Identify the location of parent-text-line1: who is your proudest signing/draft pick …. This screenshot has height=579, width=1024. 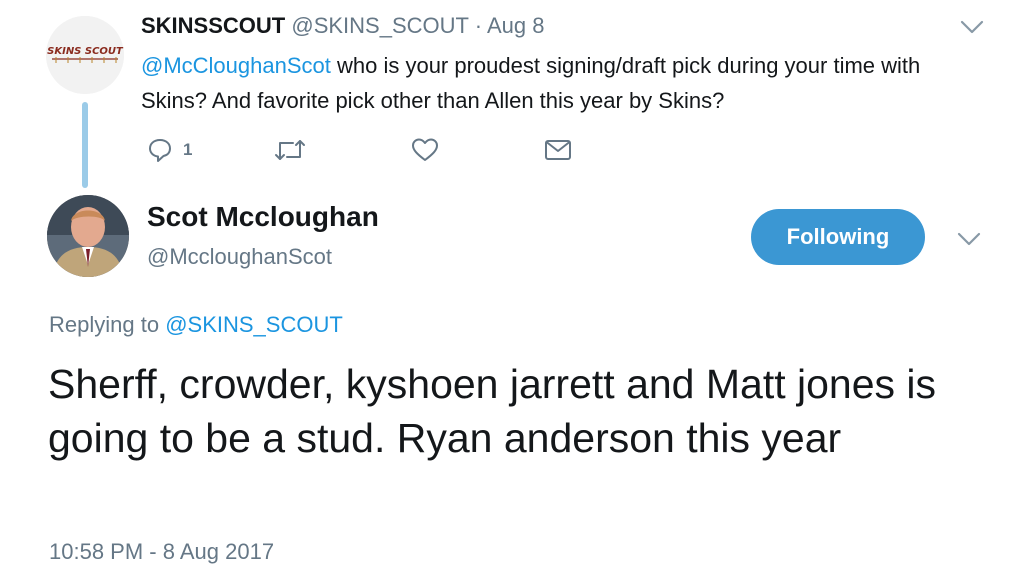
(625, 65).